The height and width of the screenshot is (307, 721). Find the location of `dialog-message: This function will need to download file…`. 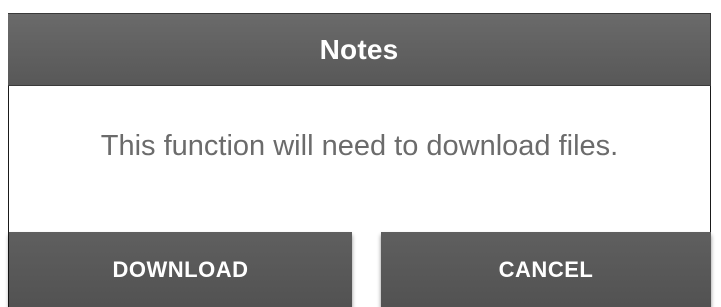

dialog-message: This function will need to download file… is located at coordinates (359, 146).